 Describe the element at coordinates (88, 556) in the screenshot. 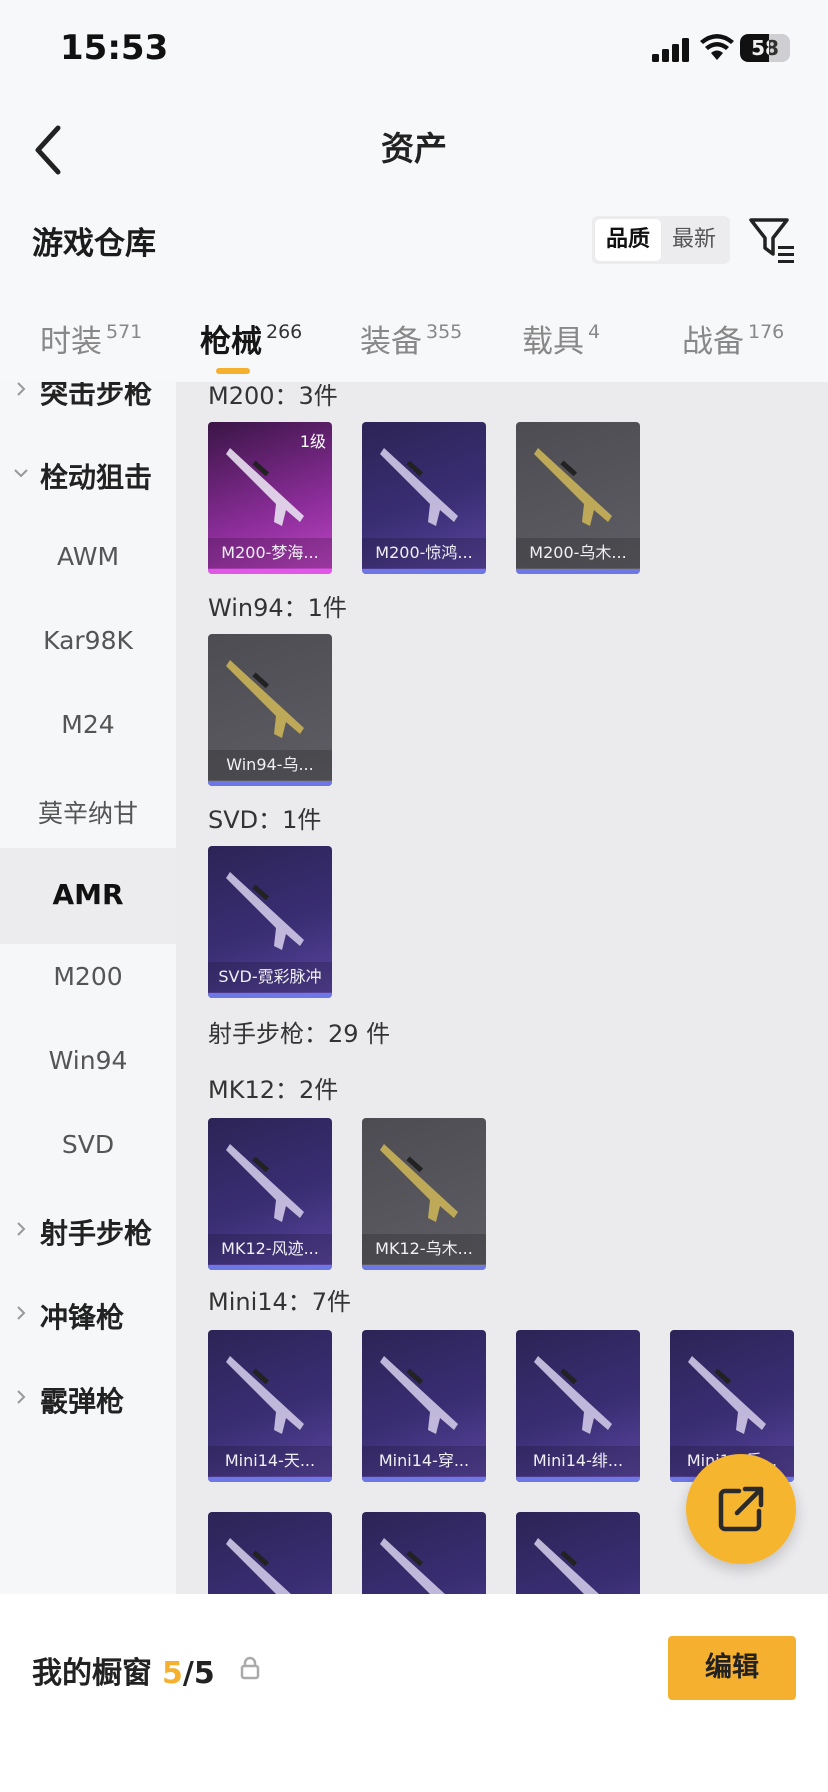

I see `sidebar-item-label: AWM` at that location.